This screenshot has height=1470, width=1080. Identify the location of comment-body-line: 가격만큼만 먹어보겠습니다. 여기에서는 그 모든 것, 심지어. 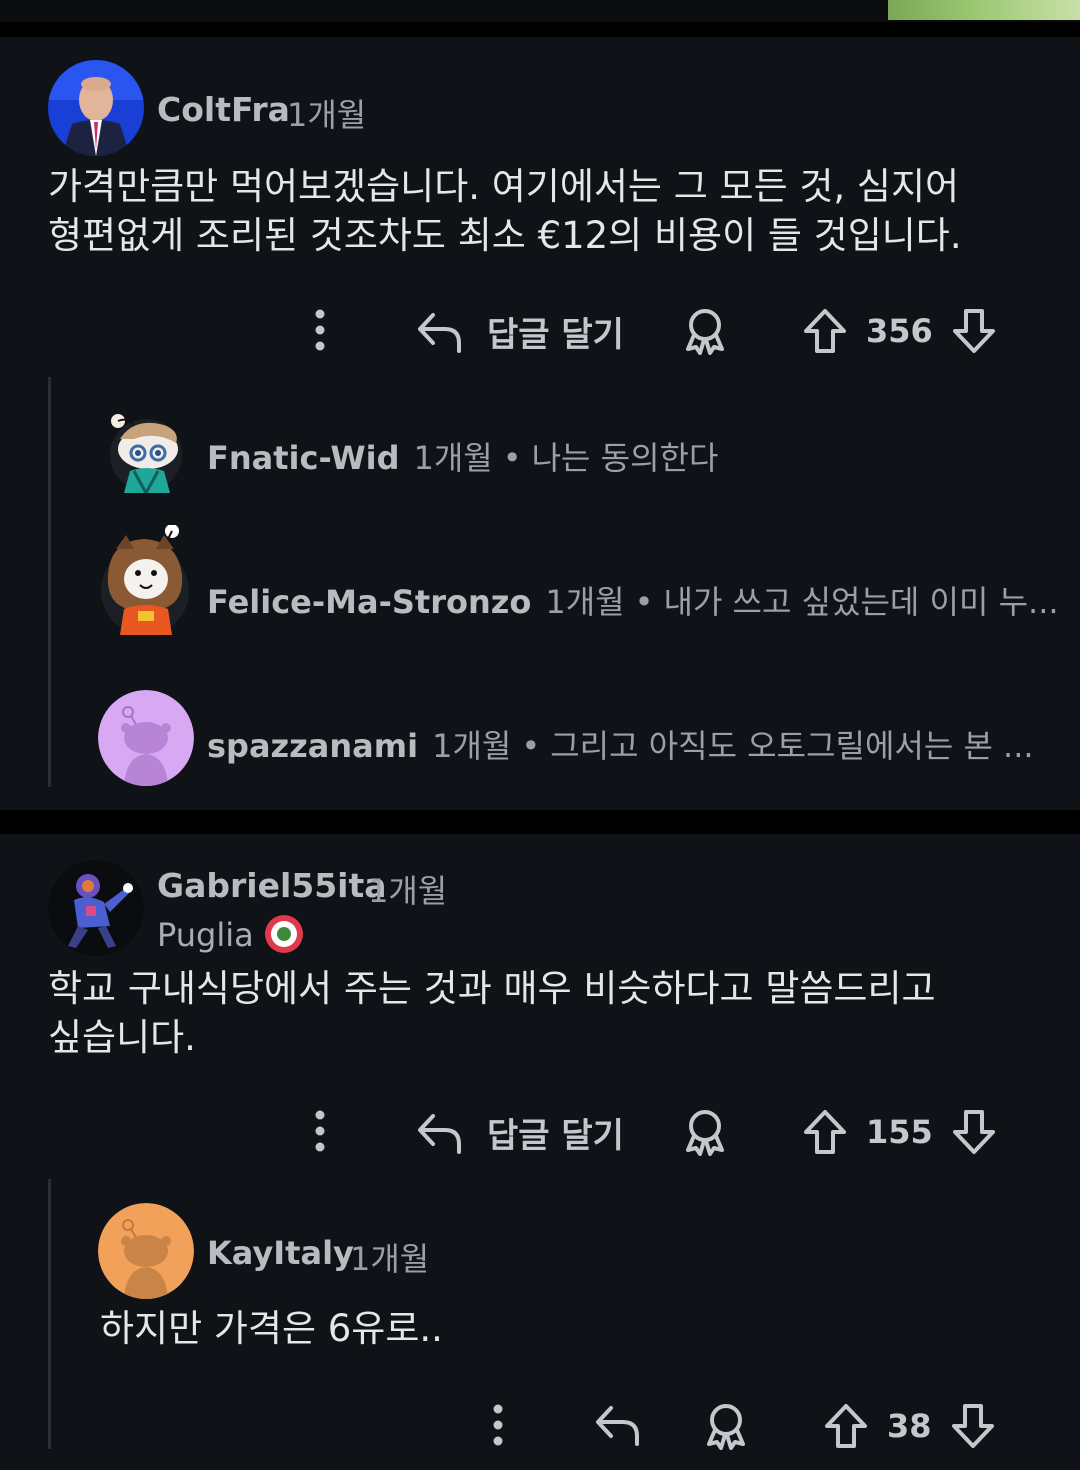
(504, 186).